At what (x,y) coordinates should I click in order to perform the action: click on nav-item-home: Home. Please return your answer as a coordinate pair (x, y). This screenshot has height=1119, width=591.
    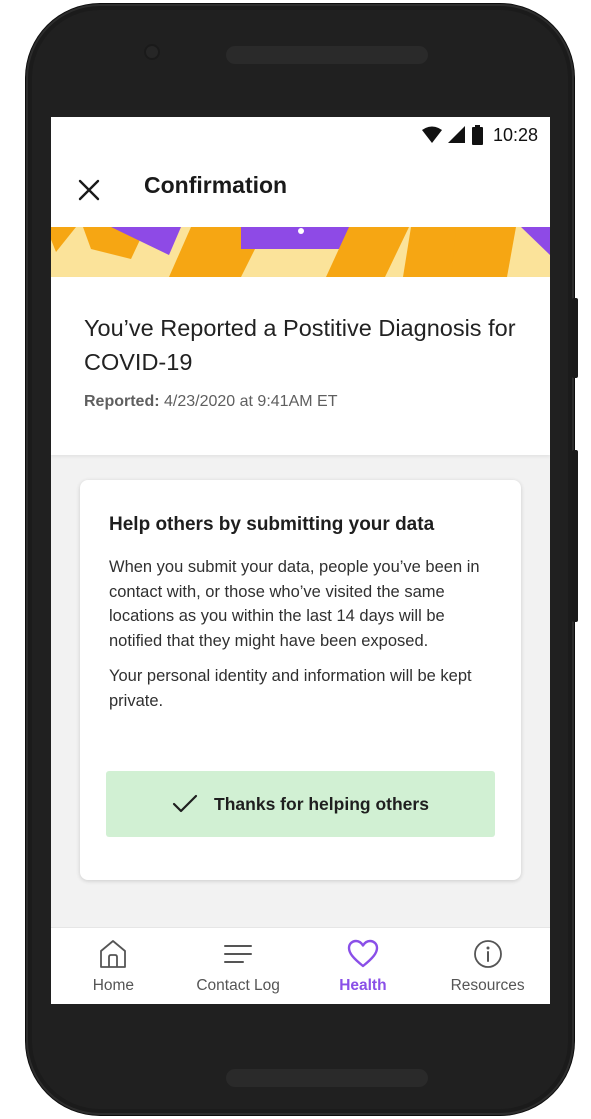
    Looking at the image, I should click on (113, 966).